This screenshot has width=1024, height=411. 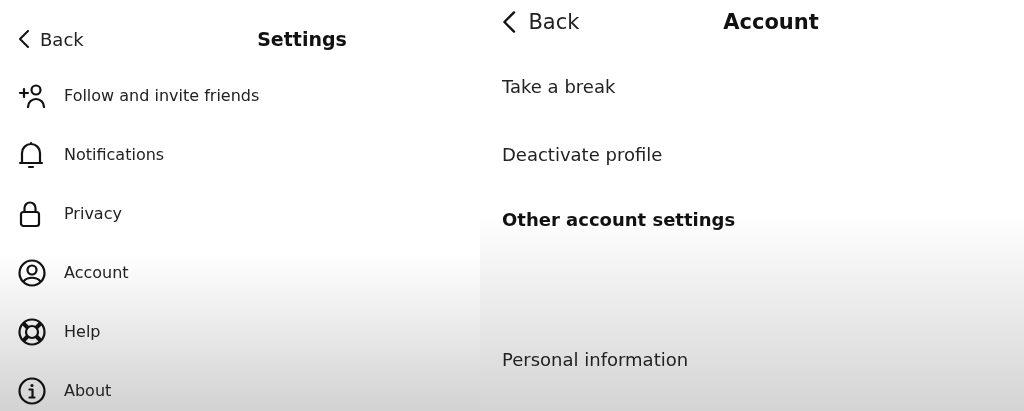 I want to click on menu-item: About, so click(x=65, y=386).